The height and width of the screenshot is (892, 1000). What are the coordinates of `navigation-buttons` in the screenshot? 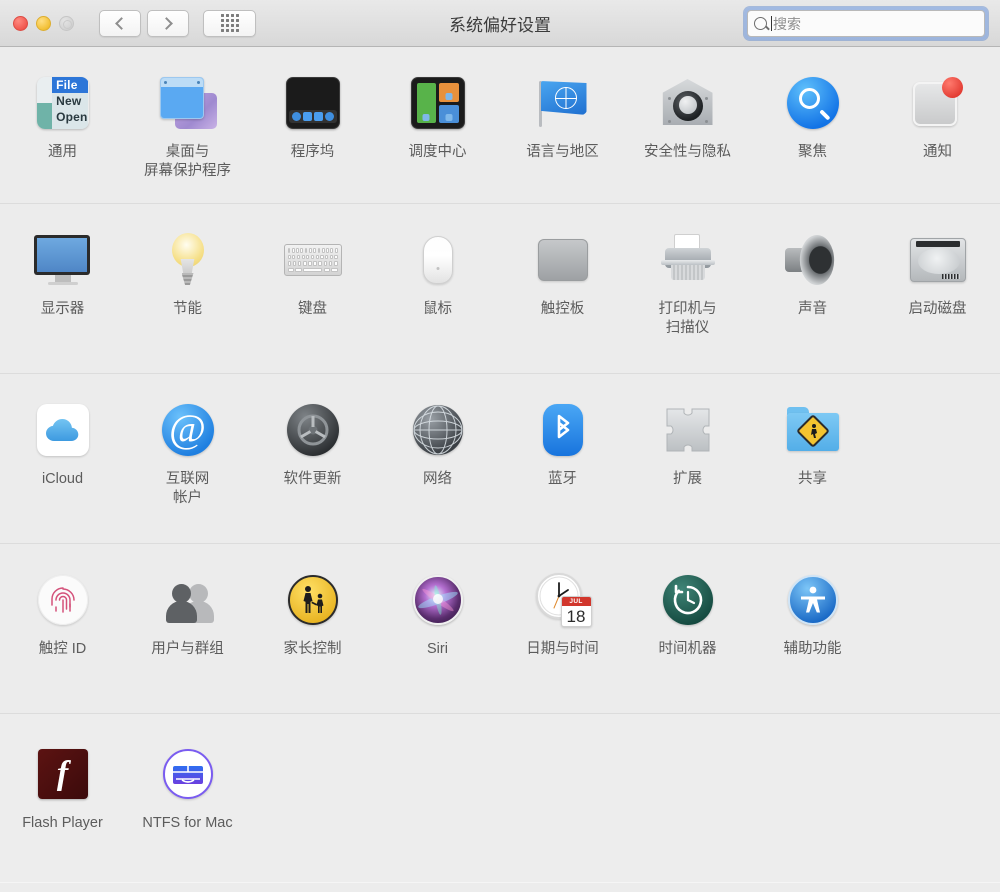 It's located at (144, 23).